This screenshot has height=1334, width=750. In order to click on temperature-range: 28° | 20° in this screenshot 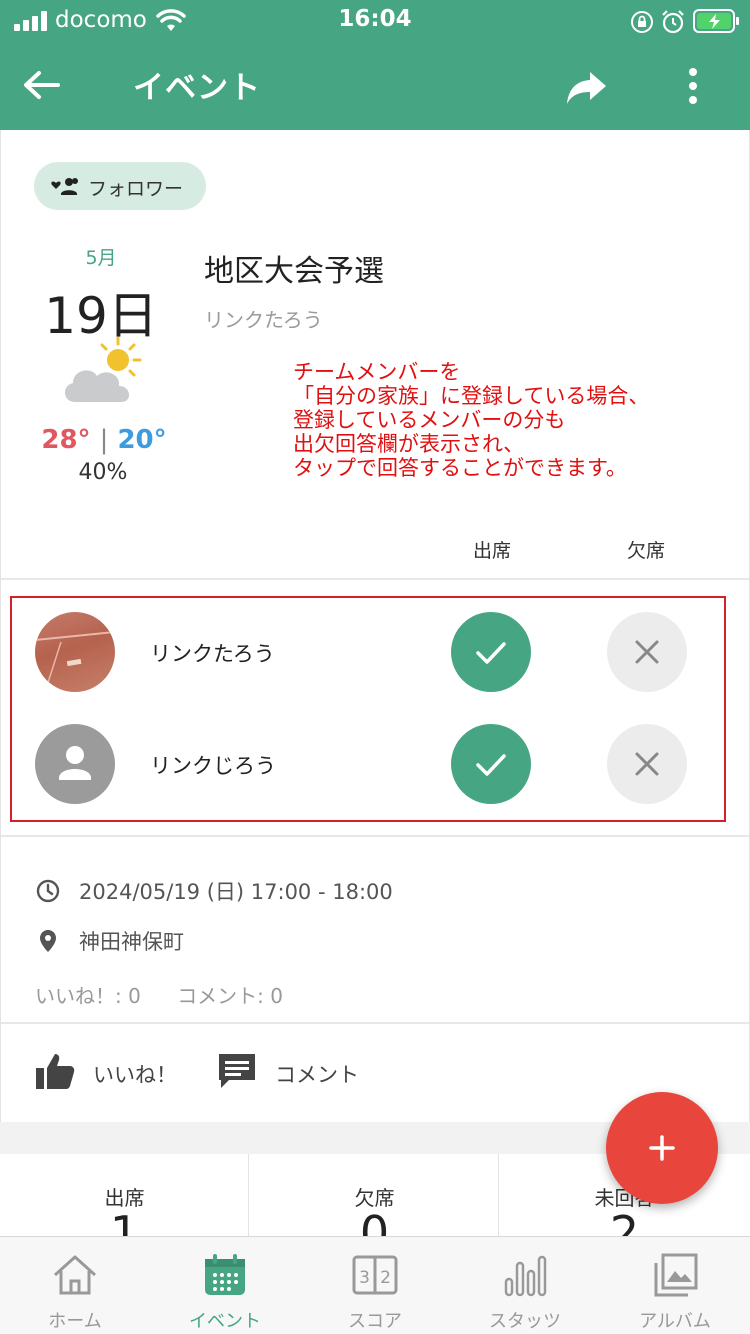, I will do `click(104, 440)`.